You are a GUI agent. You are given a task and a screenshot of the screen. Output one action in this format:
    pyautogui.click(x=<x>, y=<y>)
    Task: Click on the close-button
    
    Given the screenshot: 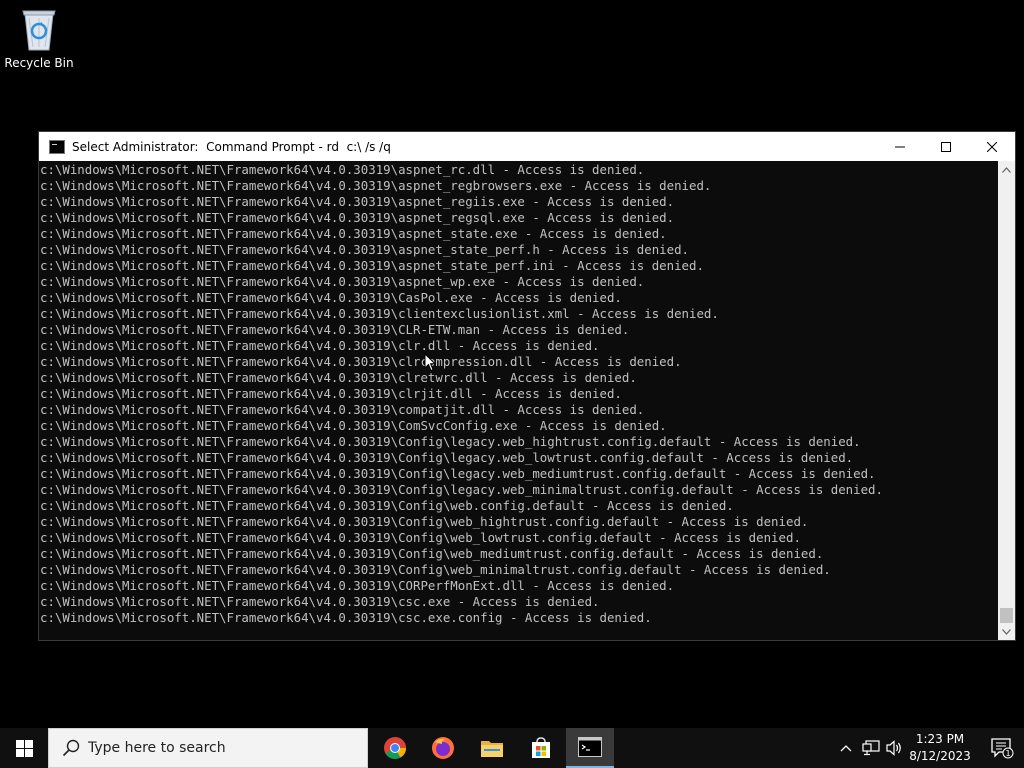 What is the action you would take?
    pyautogui.click(x=992, y=146)
    